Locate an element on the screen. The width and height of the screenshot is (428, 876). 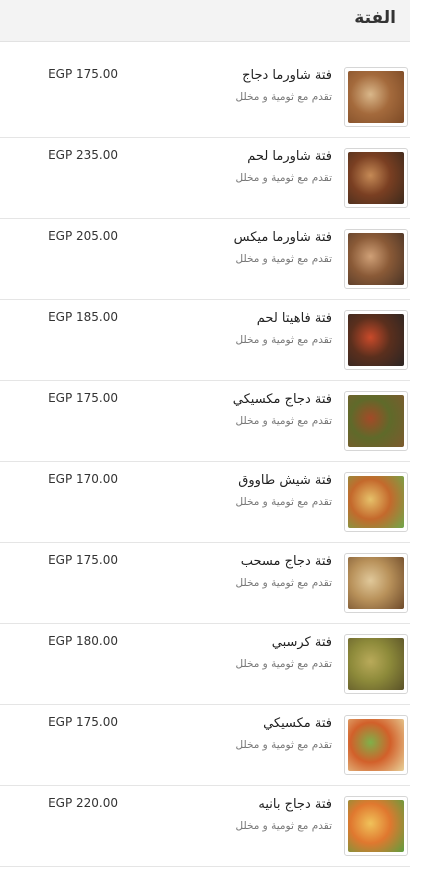
menu-item-name: فتة كرسبي is located at coordinates (301, 642).